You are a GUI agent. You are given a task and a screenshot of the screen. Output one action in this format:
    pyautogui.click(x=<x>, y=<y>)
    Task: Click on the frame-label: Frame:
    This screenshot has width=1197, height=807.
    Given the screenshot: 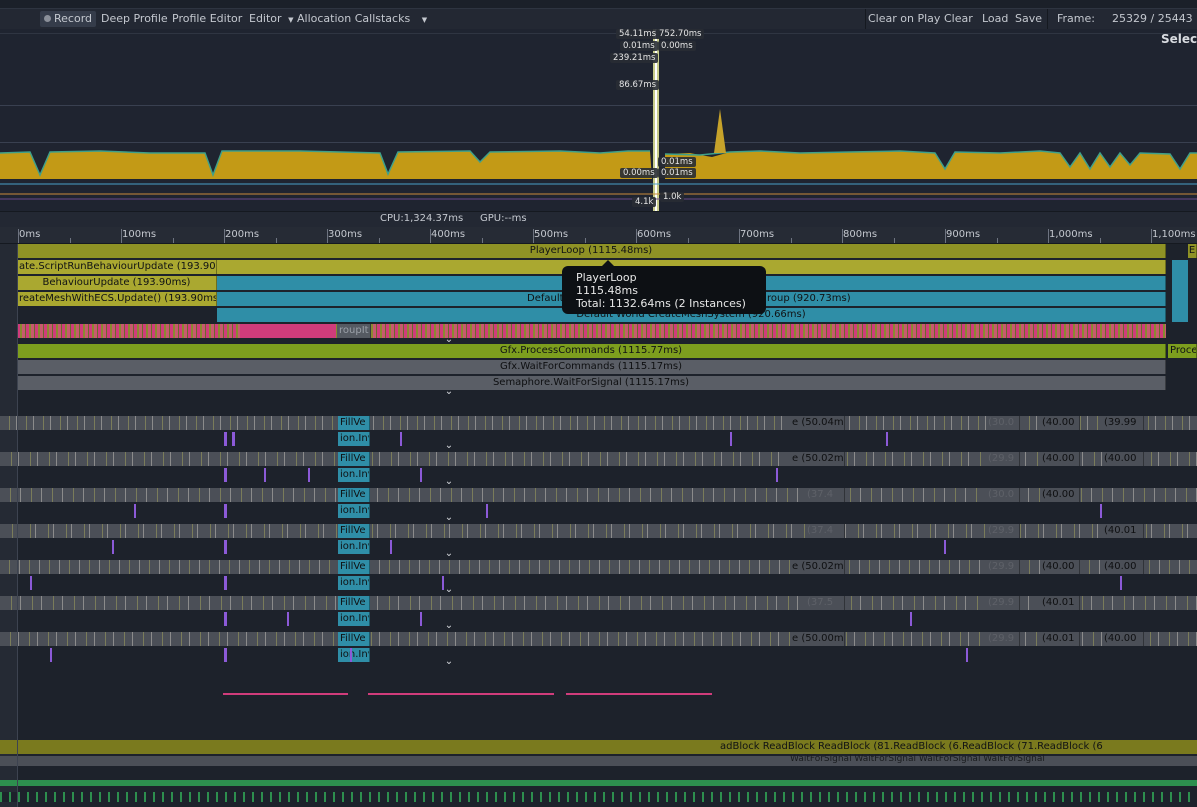 What is the action you would take?
    pyautogui.click(x=1076, y=18)
    